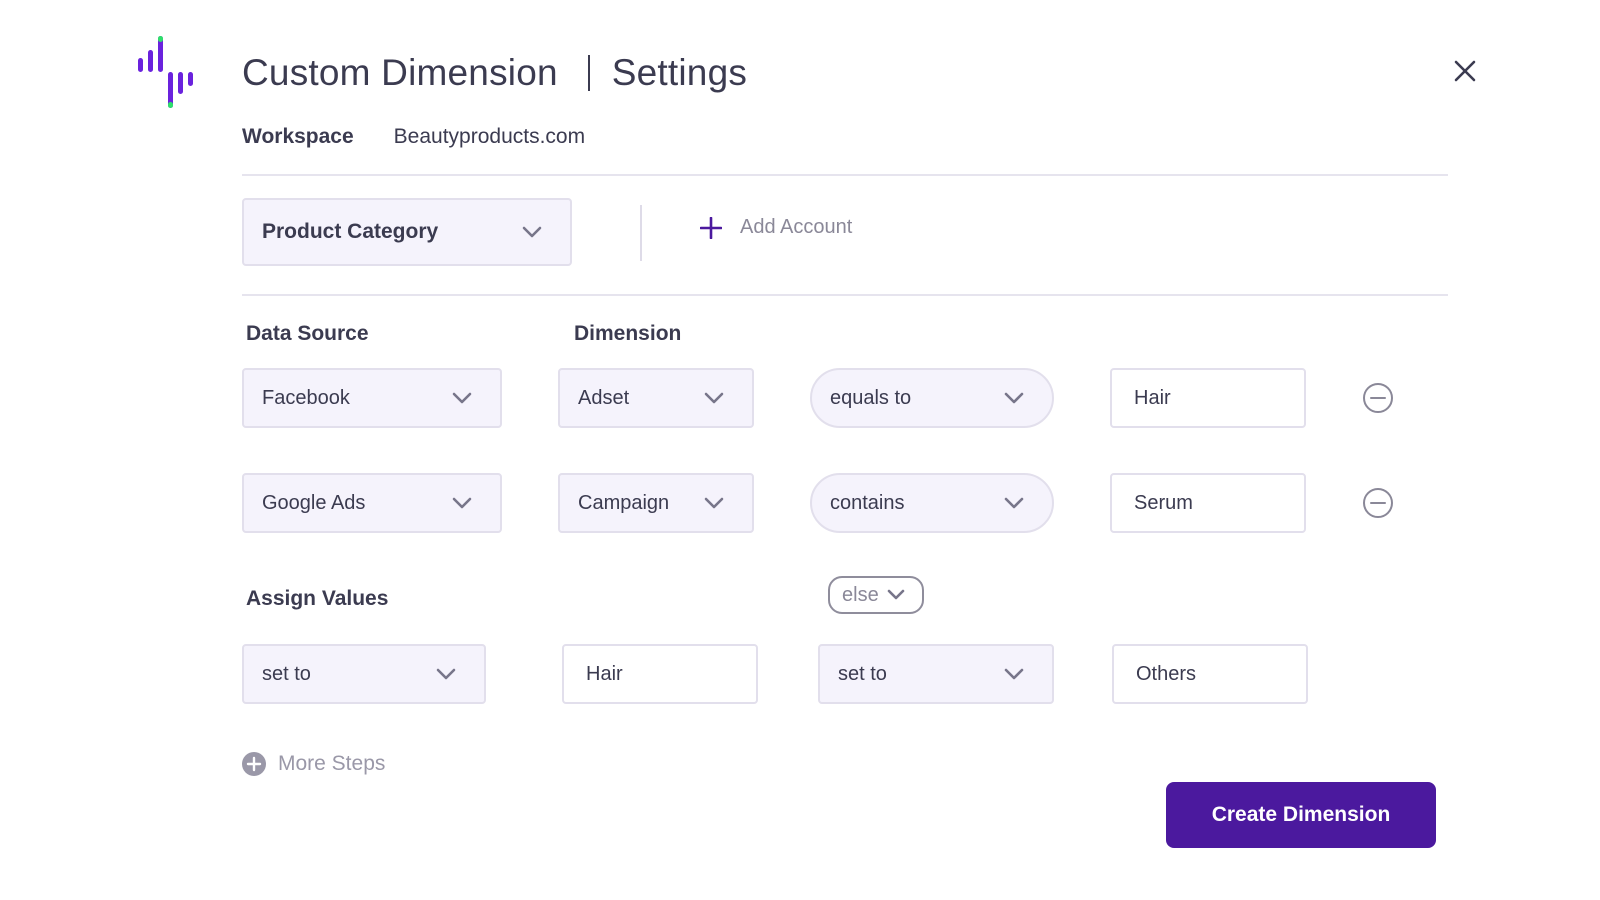 The height and width of the screenshot is (900, 1600). I want to click on page-title: Custom Dimension Settings, so click(494, 73).